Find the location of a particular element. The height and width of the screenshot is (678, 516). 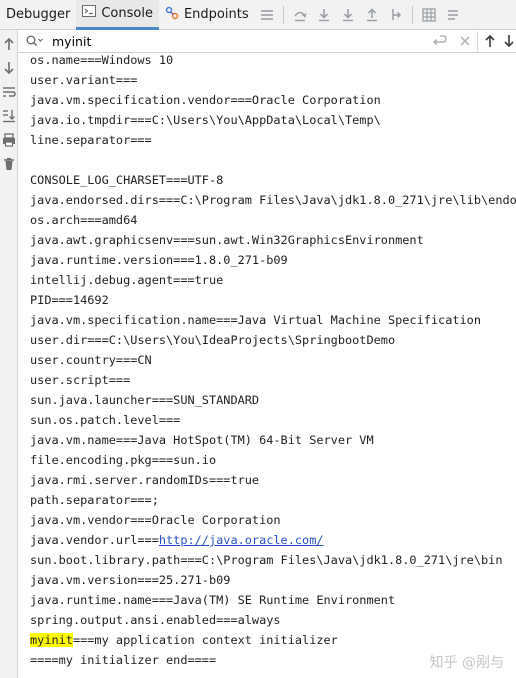

clear-all-trash-icon is located at coordinates (9, 164).